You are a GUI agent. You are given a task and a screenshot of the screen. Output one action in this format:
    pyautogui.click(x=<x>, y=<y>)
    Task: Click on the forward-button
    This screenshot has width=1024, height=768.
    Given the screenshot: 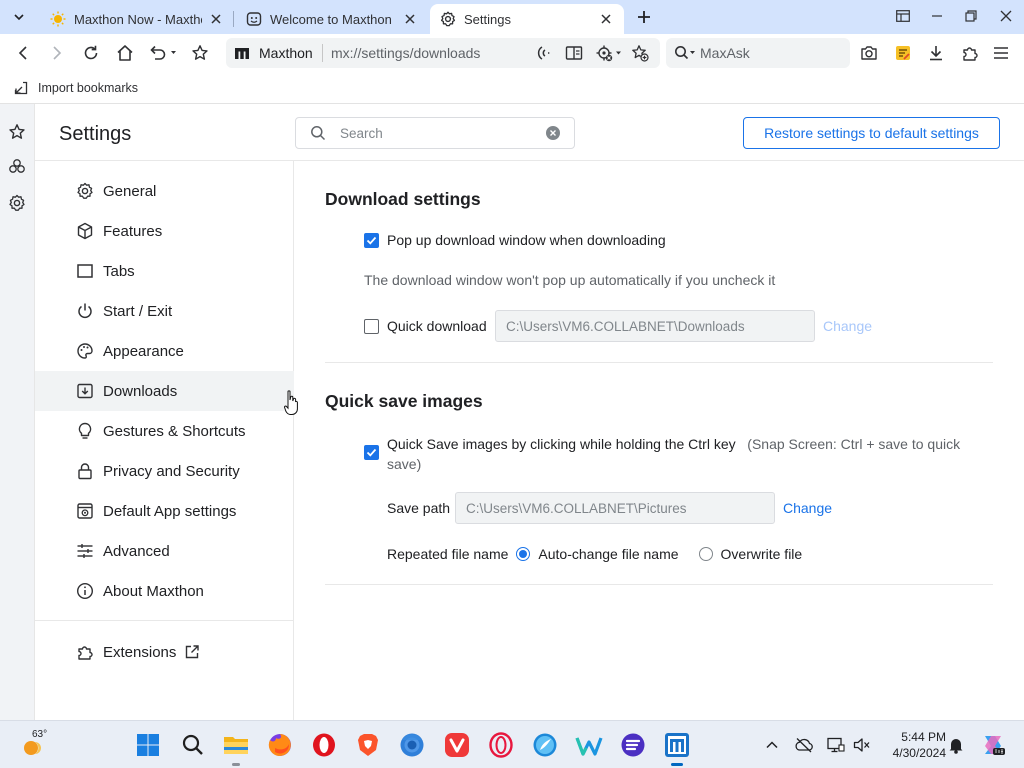 What is the action you would take?
    pyautogui.click(x=57, y=53)
    